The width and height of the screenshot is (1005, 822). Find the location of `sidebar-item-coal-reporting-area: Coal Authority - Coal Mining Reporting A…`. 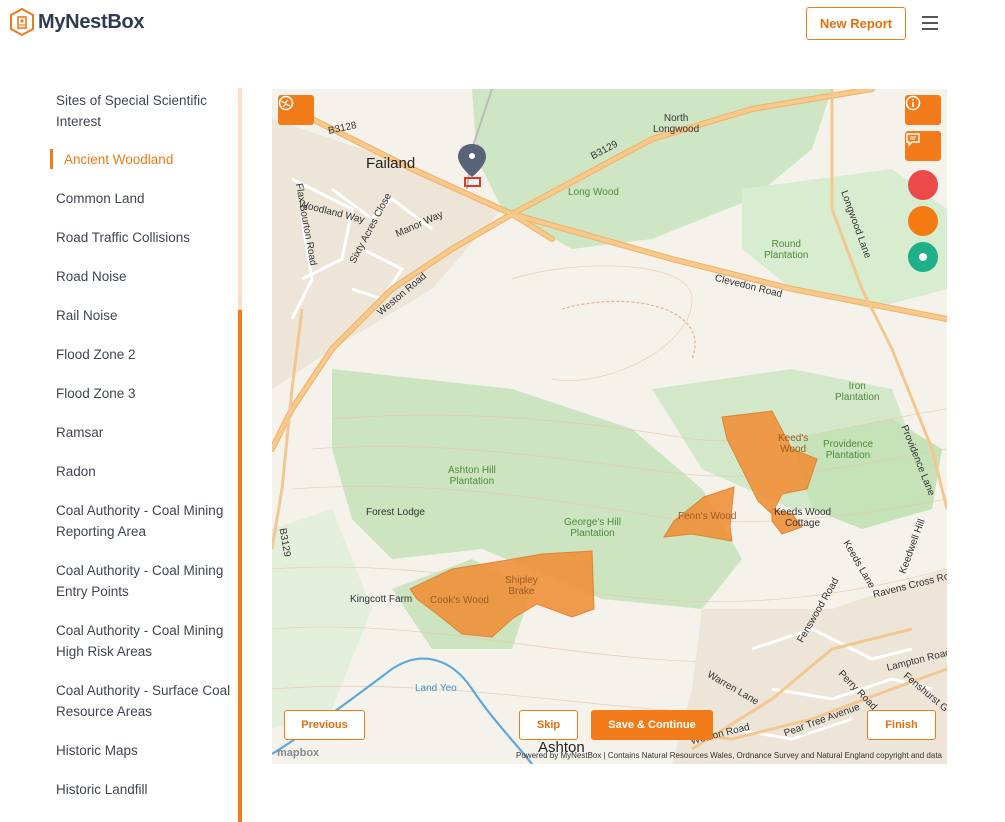

sidebar-item-coal-reporting-area: Coal Authority - Coal Mining Reporting A… is located at coordinates (146, 521).